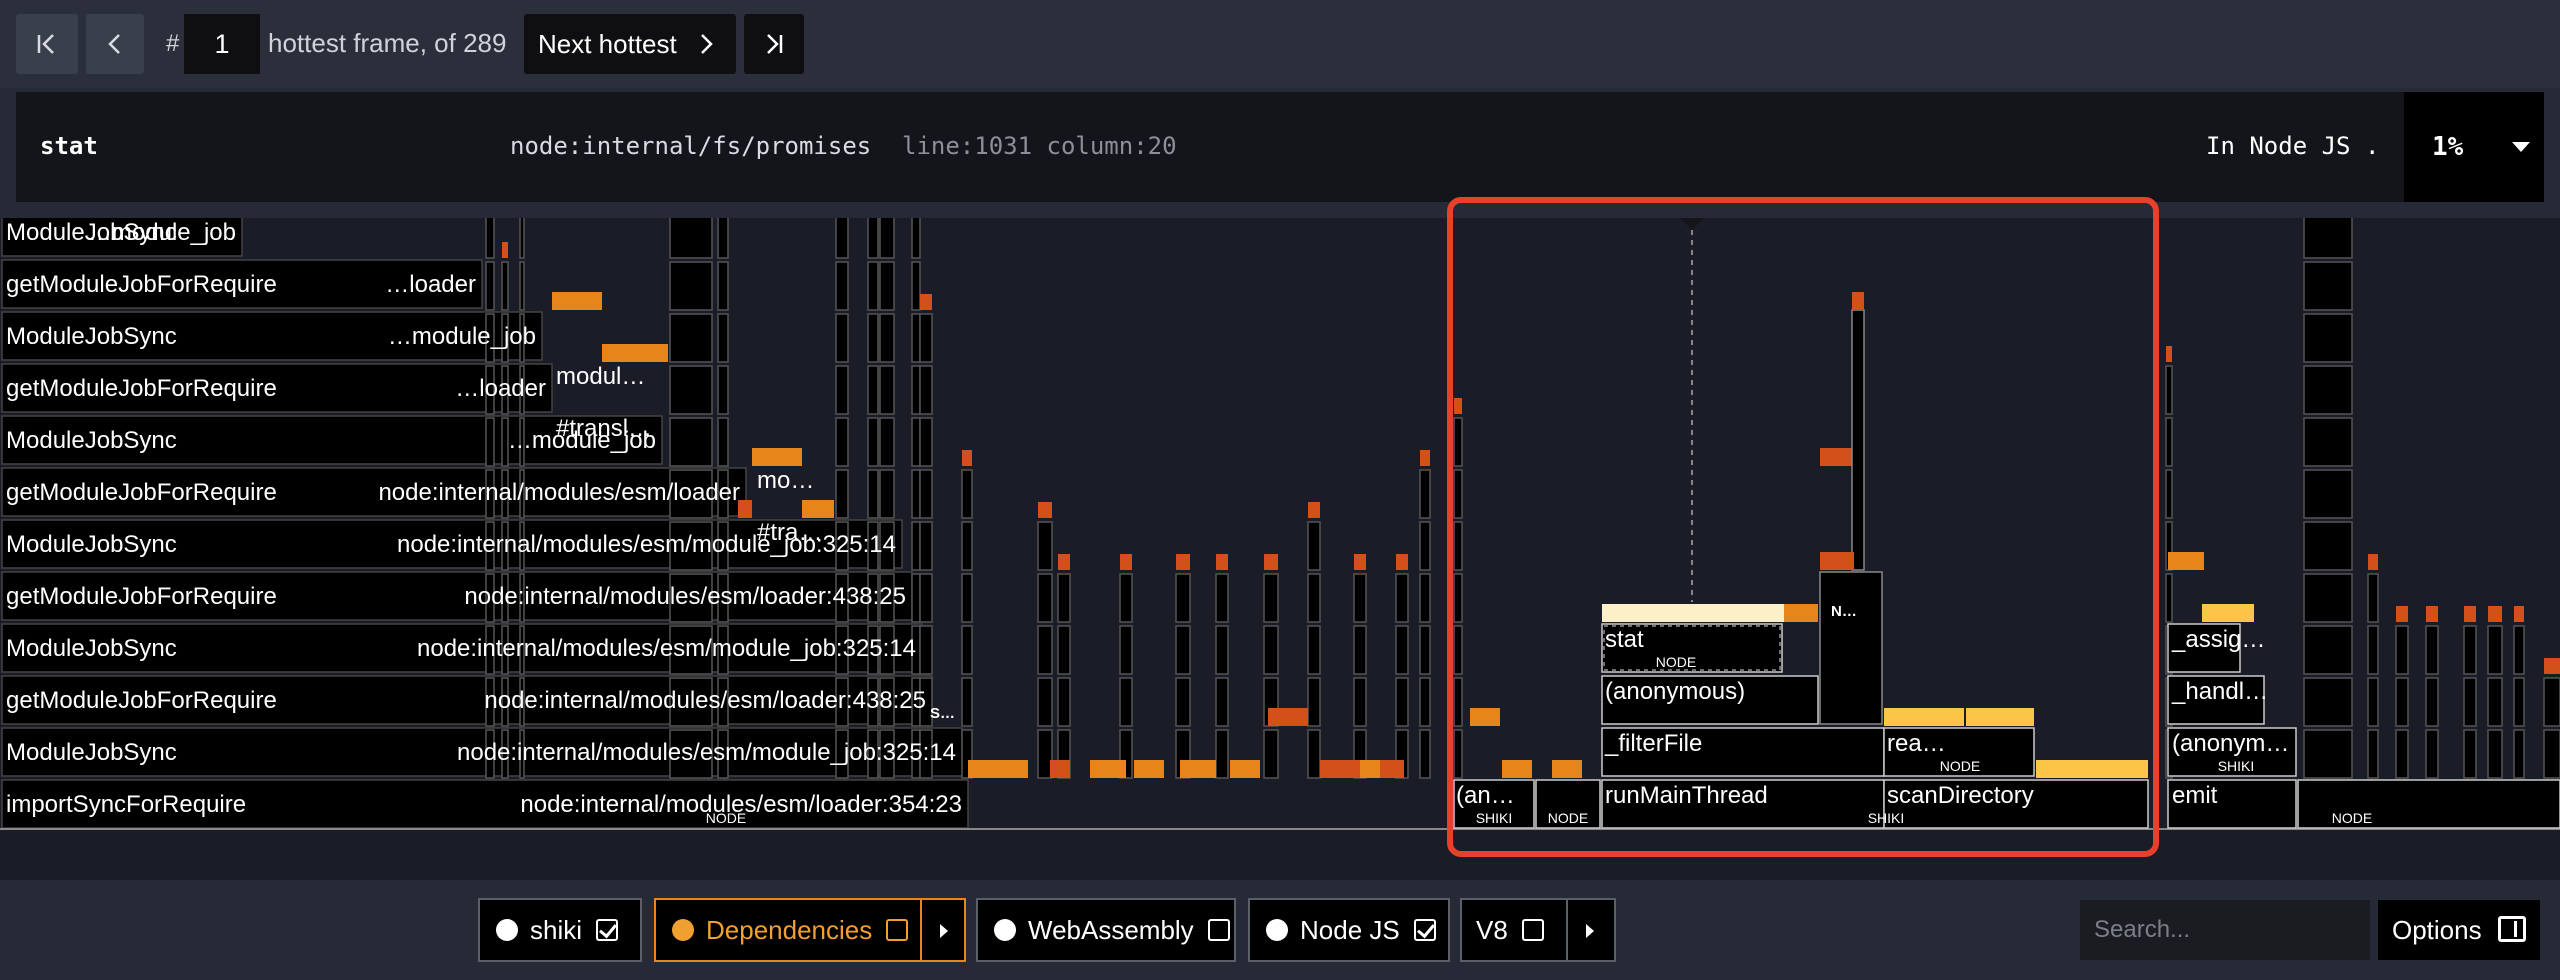  Describe the element at coordinates (2459, 930) in the screenshot. I see `options-button: Options` at that location.